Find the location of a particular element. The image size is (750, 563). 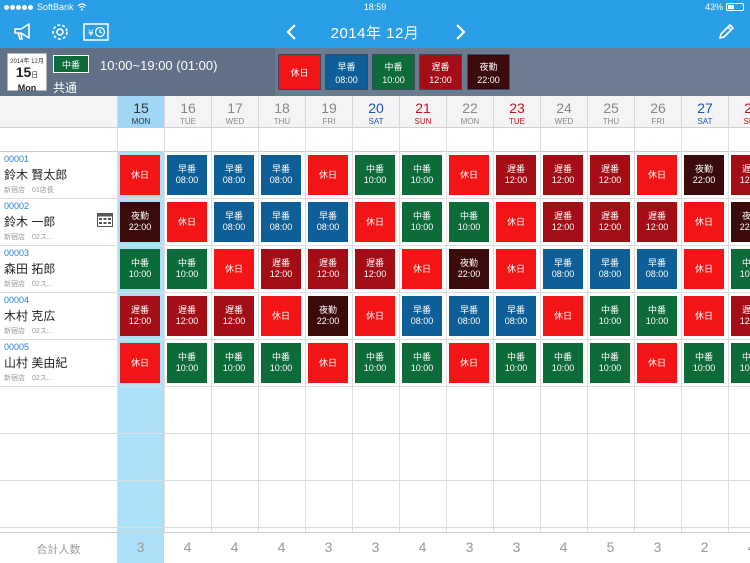

day-header: 24 WED is located at coordinates (563, 112).